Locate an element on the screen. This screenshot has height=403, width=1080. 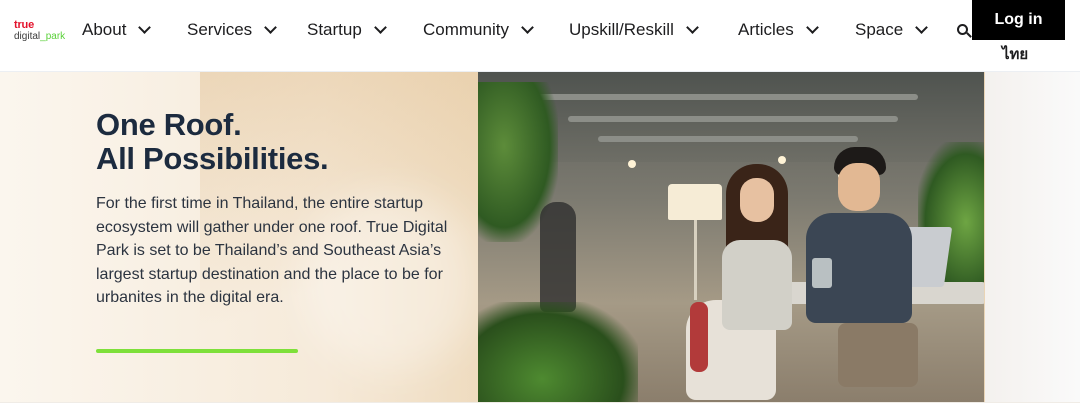
photo-woman is located at coordinates (762, 274).